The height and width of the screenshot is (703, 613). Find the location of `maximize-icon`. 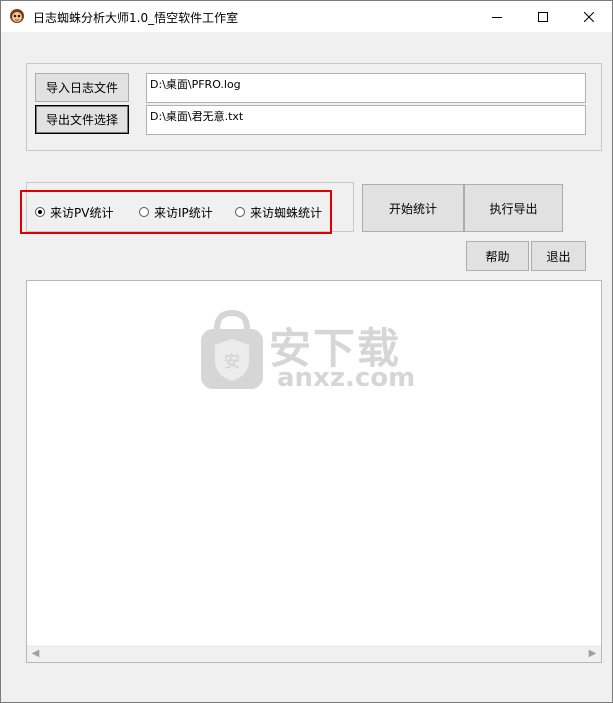

maximize-icon is located at coordinates (543, 16).